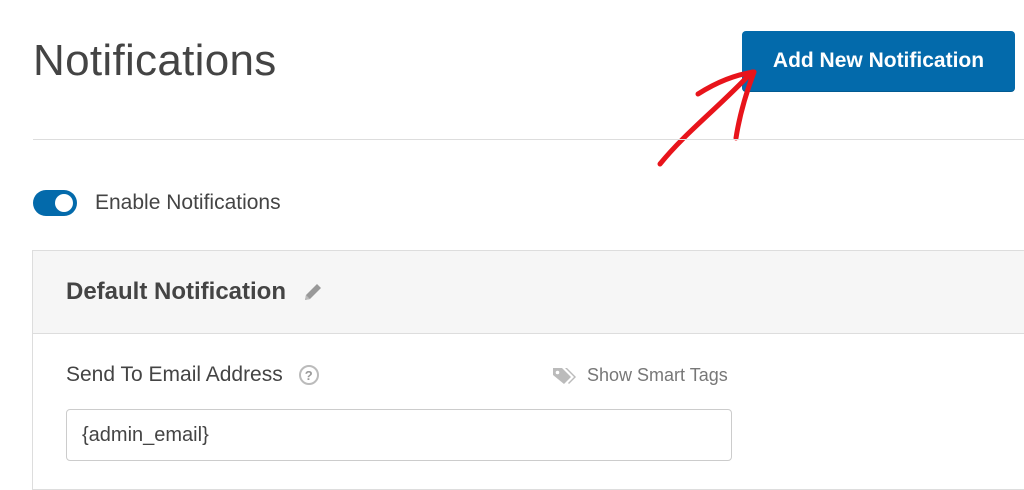 The image size is (1024, 490). Describe the element at coordinates (176, 291) in the screenshot. I see `notification-title: Default Notification` at that location.